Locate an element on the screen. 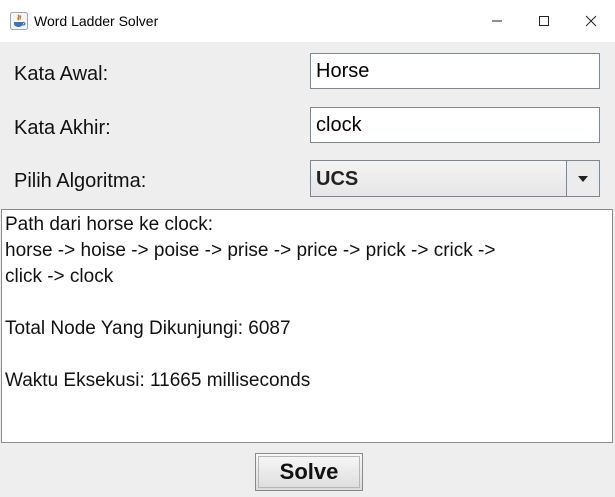  java-app-icon is located at coordinates (19, 21).